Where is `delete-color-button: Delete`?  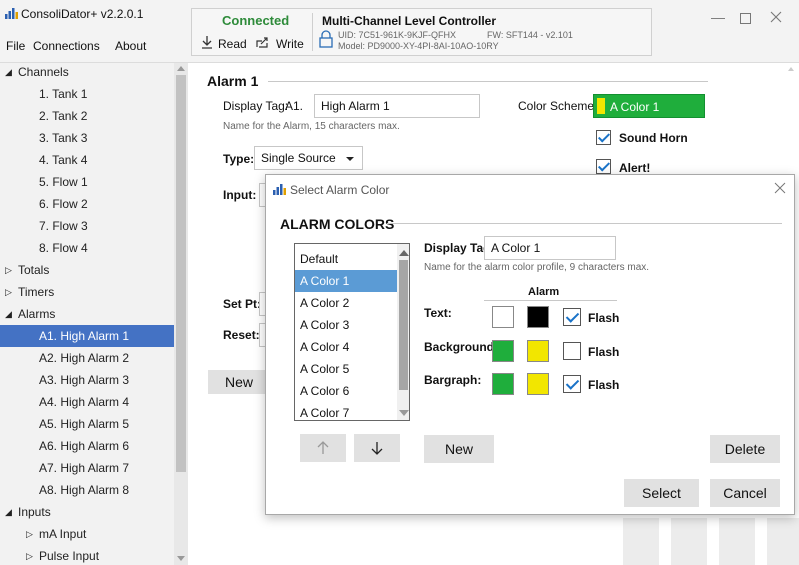
delete-color-button: Delete is located at coordinates (745, 449).